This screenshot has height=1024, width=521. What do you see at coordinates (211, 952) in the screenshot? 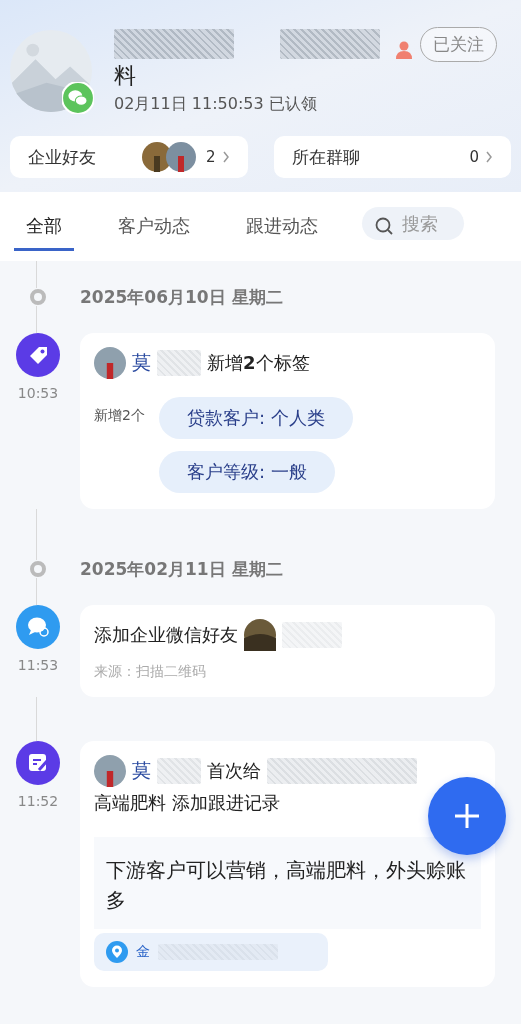
I see `location-chip: 金` at bounding box center [211, 952].